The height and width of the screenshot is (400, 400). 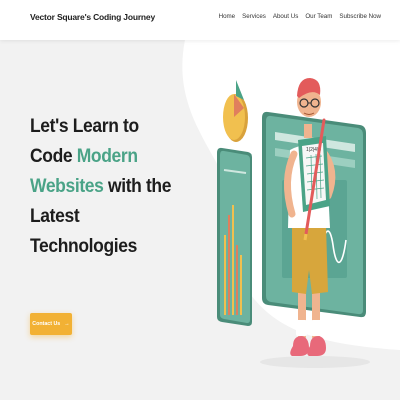 I want to click on nav-about-us: About Us, so click(x=285, y=16).